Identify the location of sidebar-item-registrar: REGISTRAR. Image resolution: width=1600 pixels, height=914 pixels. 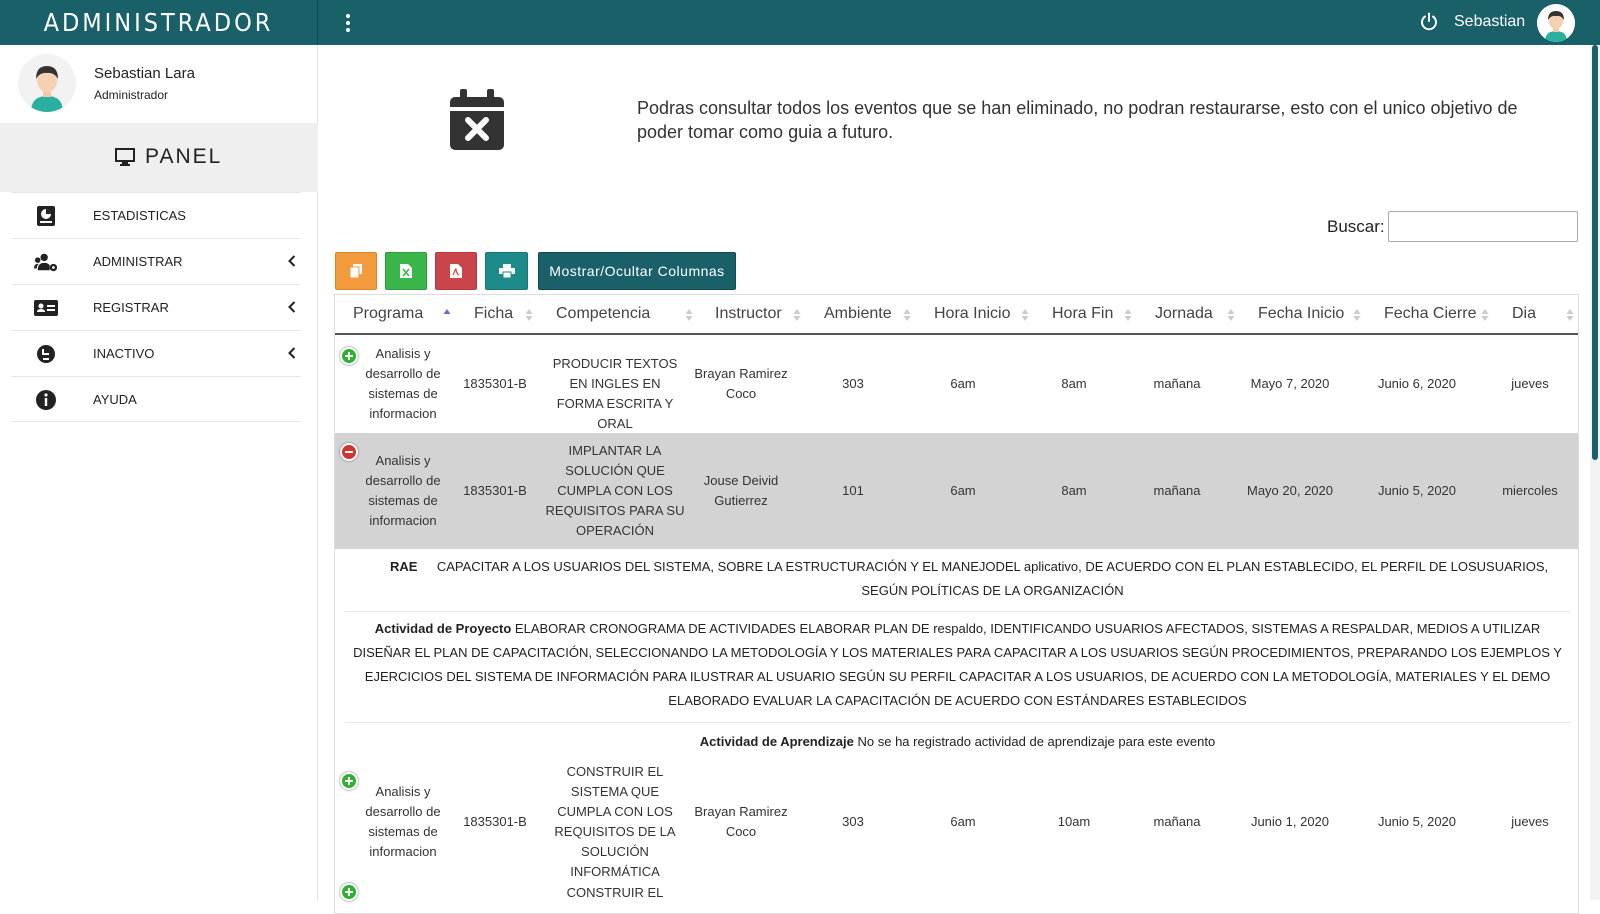
(156, 307).